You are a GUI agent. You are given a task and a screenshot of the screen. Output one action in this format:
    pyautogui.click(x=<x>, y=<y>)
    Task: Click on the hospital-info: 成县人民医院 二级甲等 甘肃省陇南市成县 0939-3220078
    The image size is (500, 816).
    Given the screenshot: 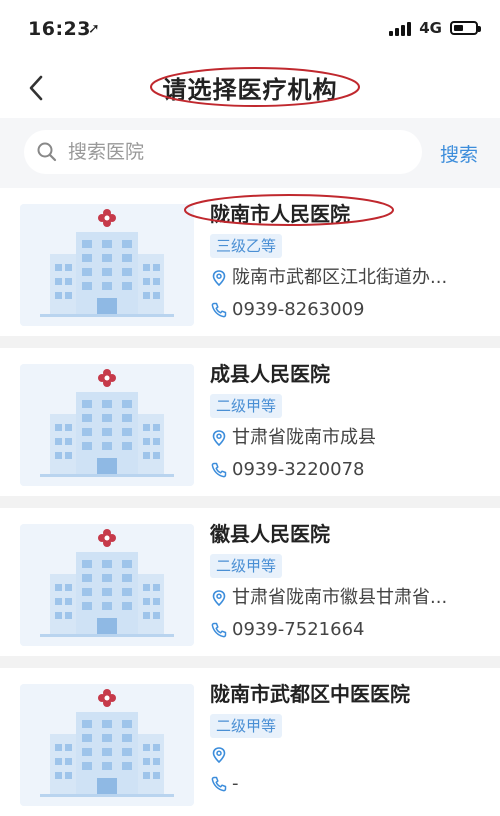 What is the action you would take?
    pyautogui.click(x=345, y=421)
    